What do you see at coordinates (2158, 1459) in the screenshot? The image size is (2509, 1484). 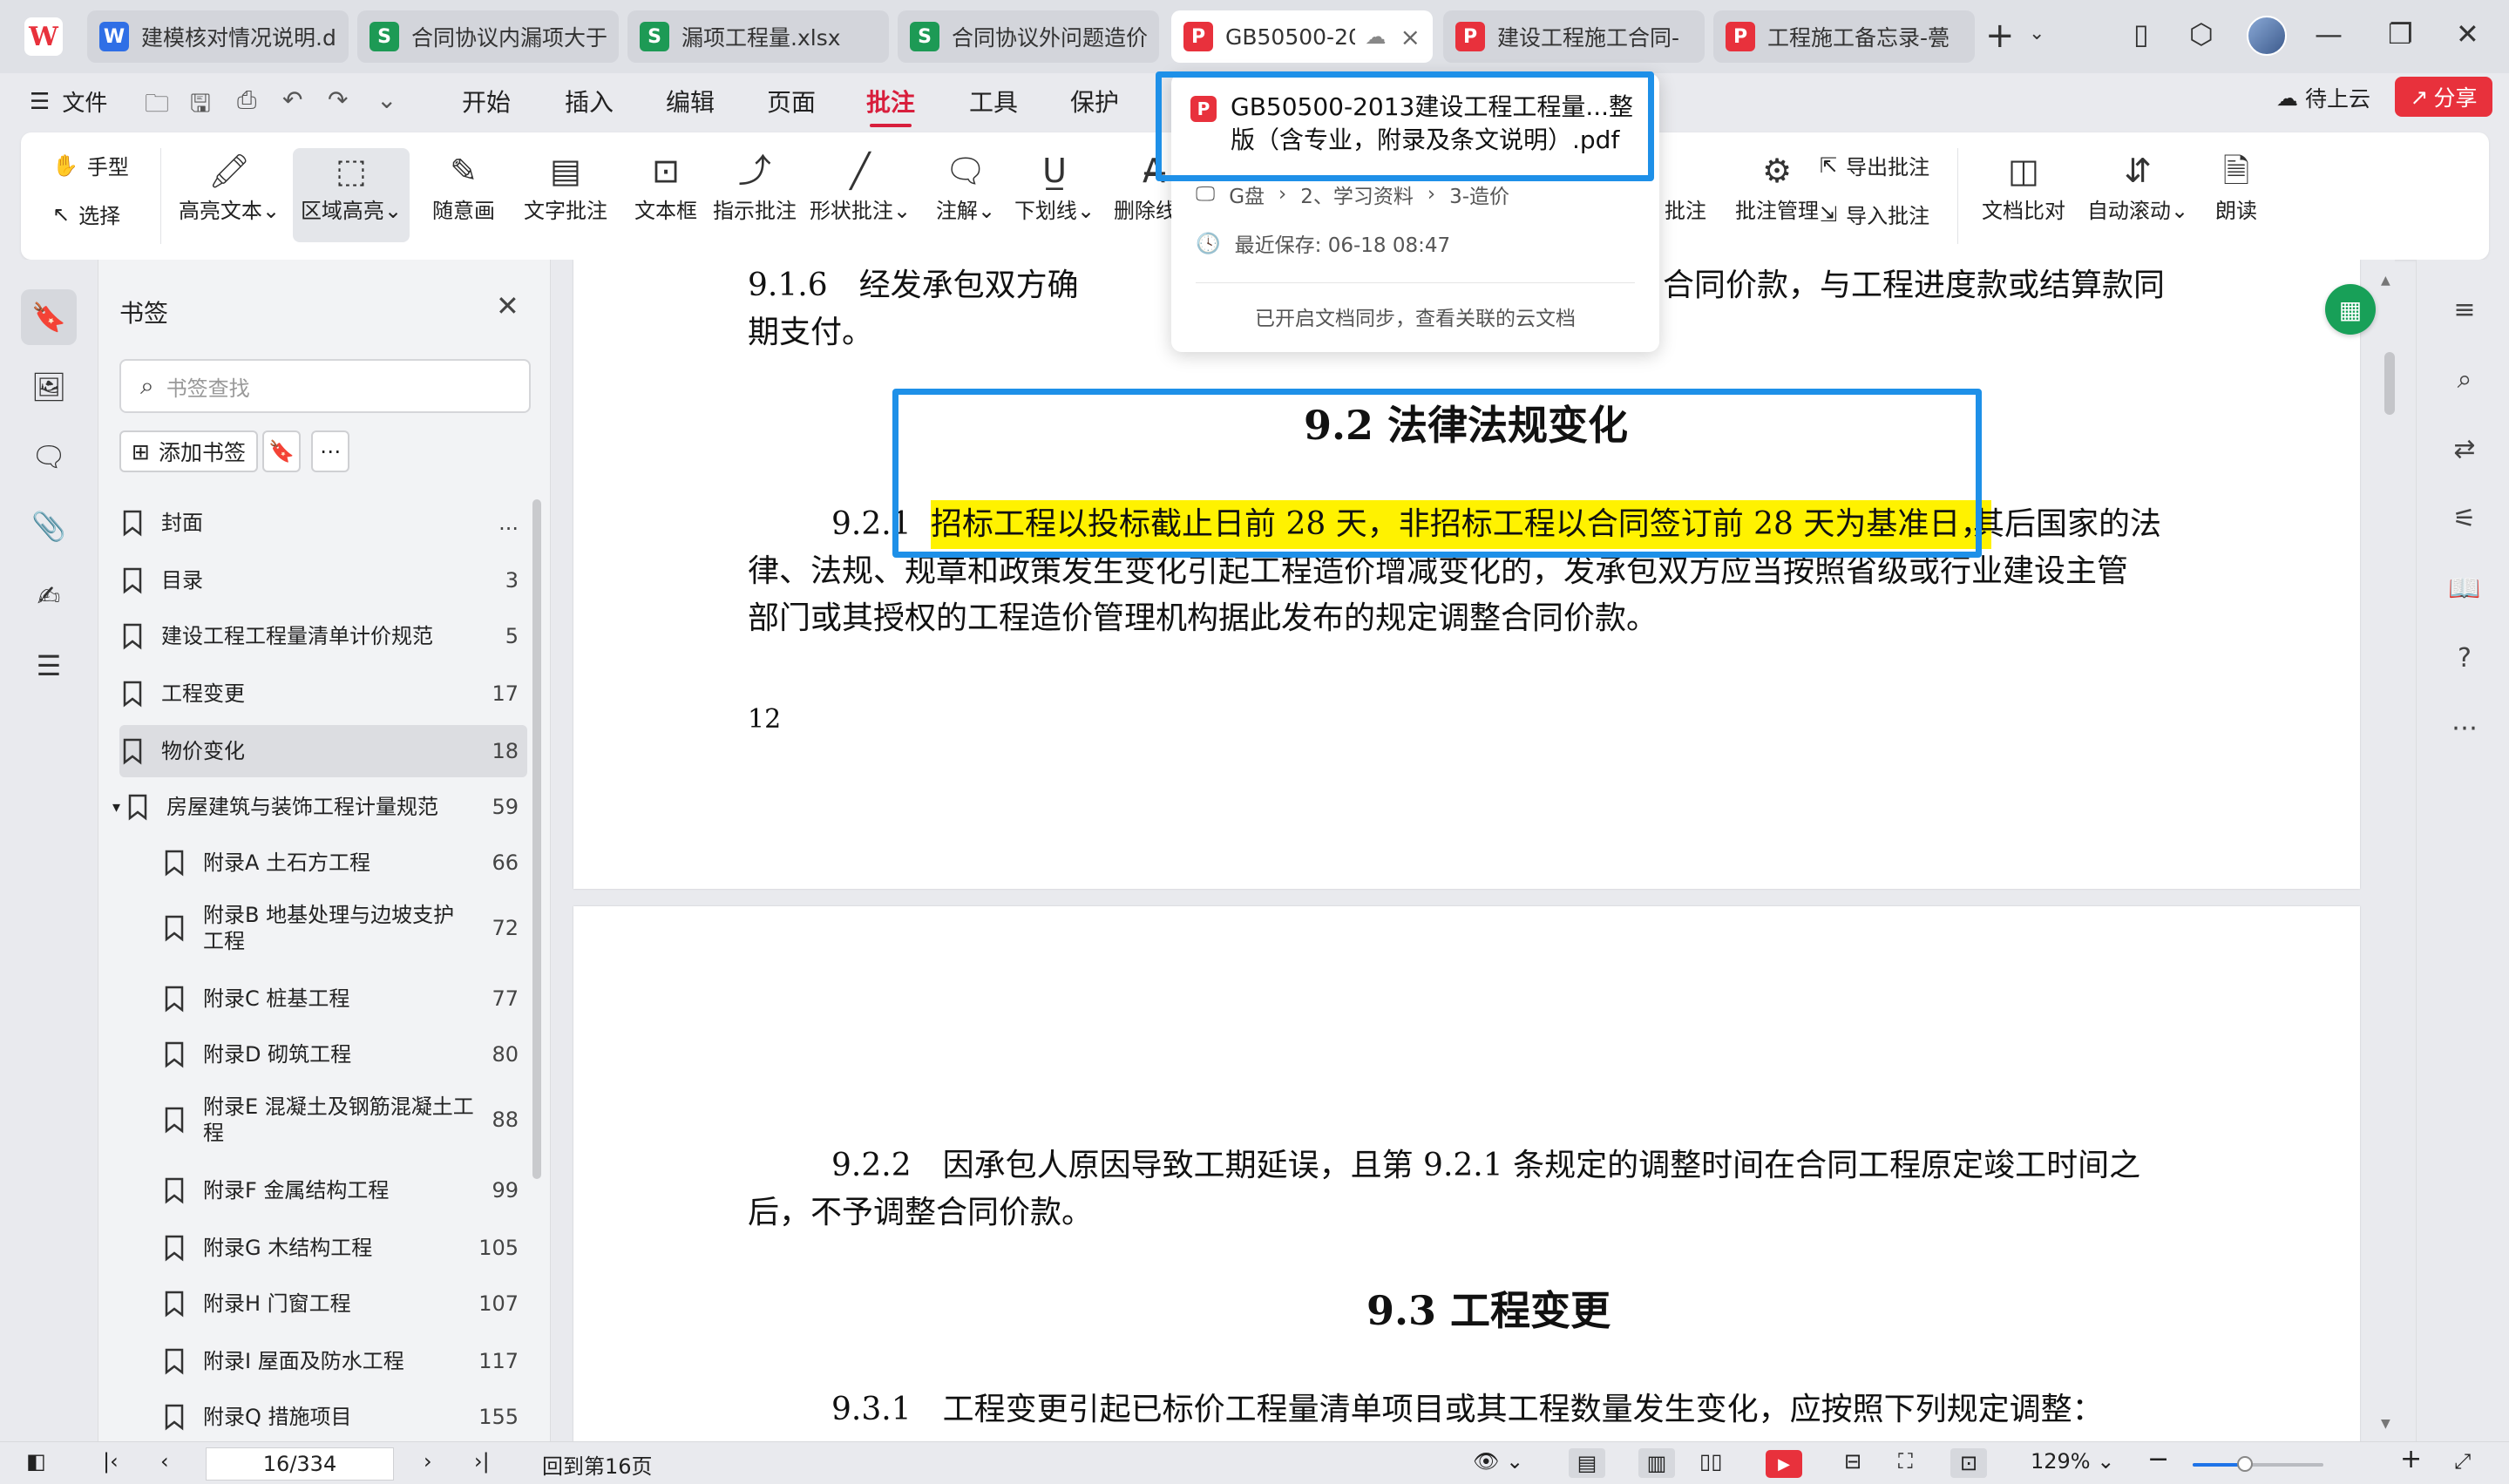 I see `zoom-out-icon: −` at bounding box center [2158, 1459].